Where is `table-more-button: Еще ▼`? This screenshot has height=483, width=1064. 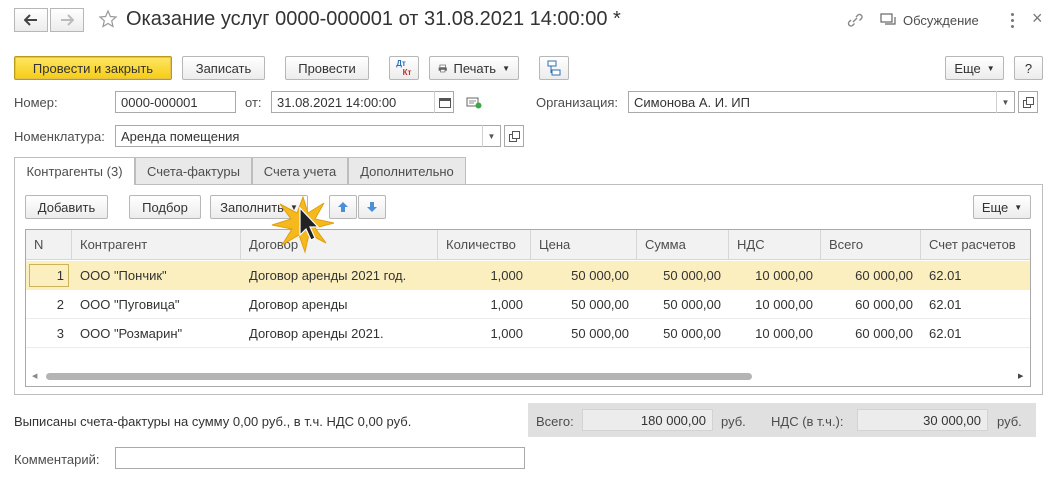 table-more-button: Еще ▼ is located at coordinates (1002, 207).